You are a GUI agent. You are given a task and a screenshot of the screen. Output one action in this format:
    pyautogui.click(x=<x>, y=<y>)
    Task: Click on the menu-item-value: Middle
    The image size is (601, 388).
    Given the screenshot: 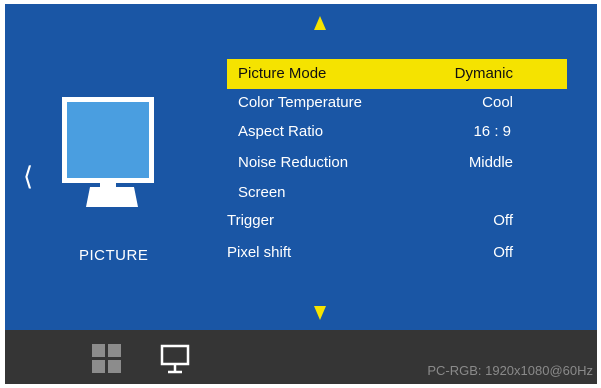 What is the action you would take?
    pyautogui.click(x=490, y=162)
    